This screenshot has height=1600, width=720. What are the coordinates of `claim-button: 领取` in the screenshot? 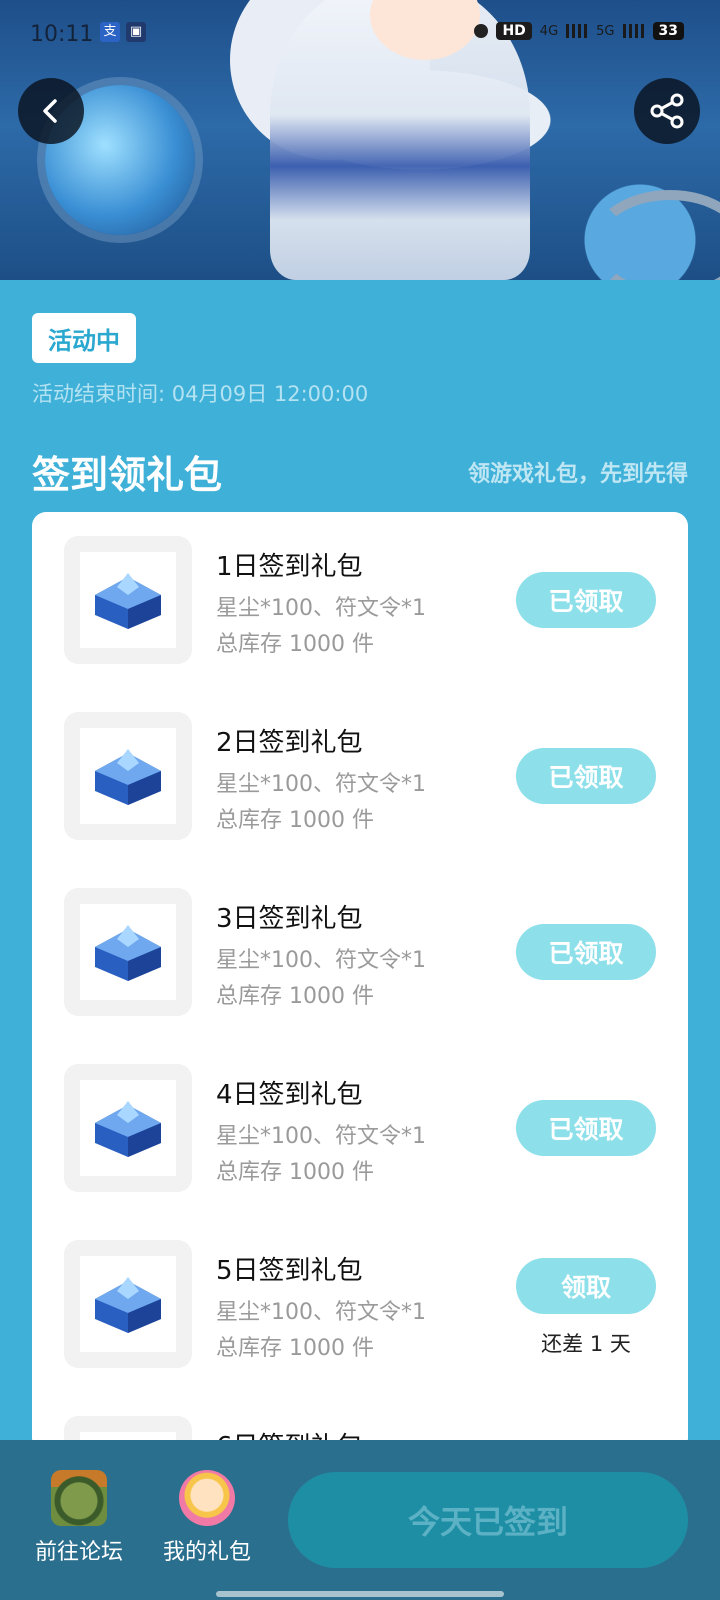 It's located at (586, 1286).